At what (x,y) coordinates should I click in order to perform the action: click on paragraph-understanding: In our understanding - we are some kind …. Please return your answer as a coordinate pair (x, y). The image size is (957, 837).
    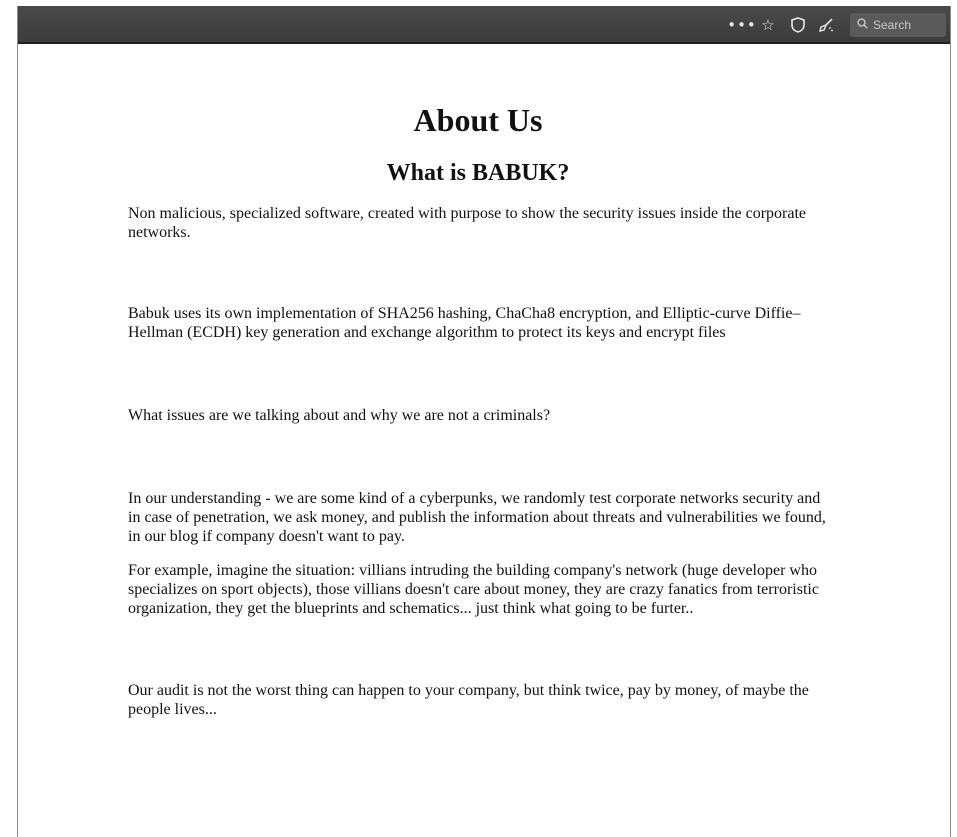
    Looking at the image, I should click on (477, 517).